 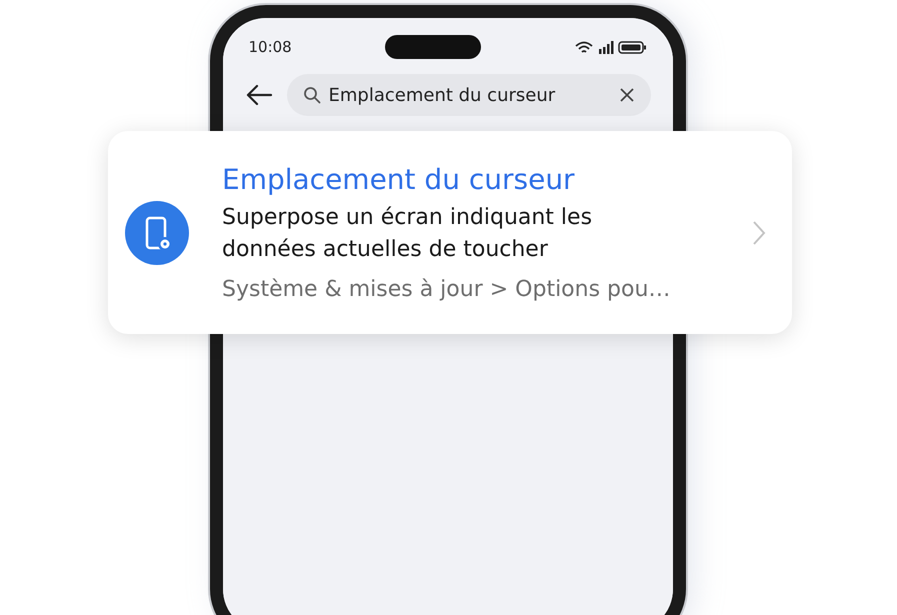 I want to click on phone-settings-icon, so click(x=157, y=232).